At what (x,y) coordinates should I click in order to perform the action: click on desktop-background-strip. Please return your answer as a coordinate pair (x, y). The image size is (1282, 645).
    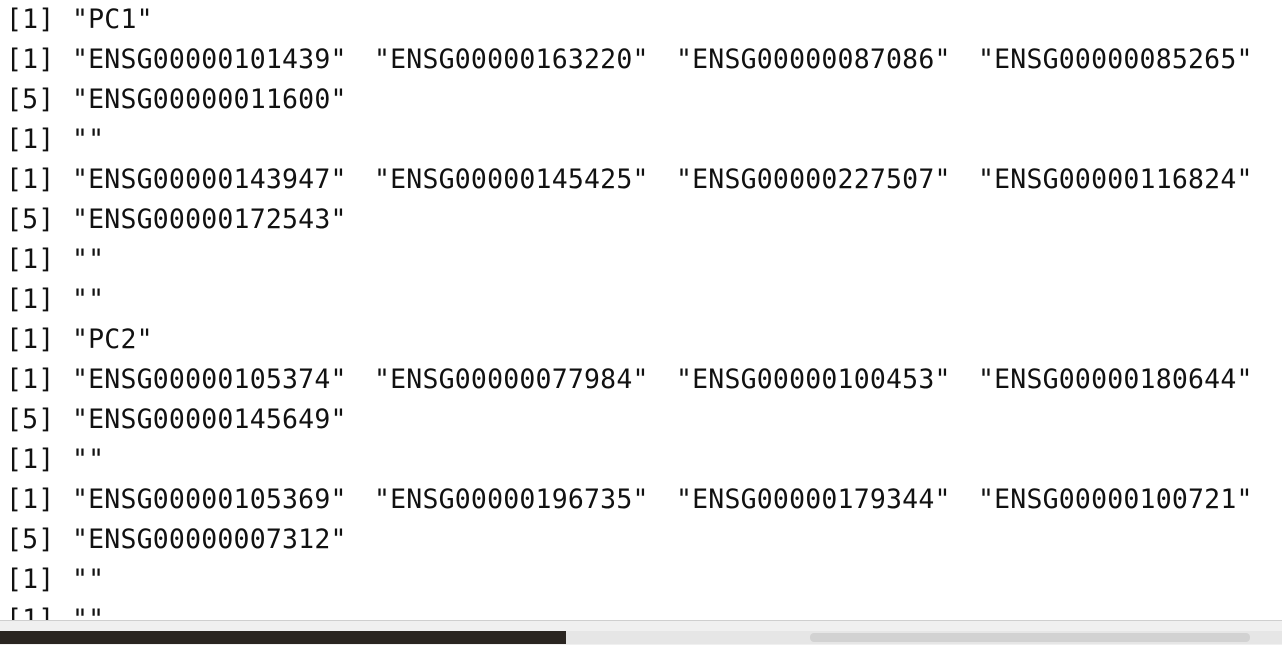
    Looking at the image, I should click on (283, 637).